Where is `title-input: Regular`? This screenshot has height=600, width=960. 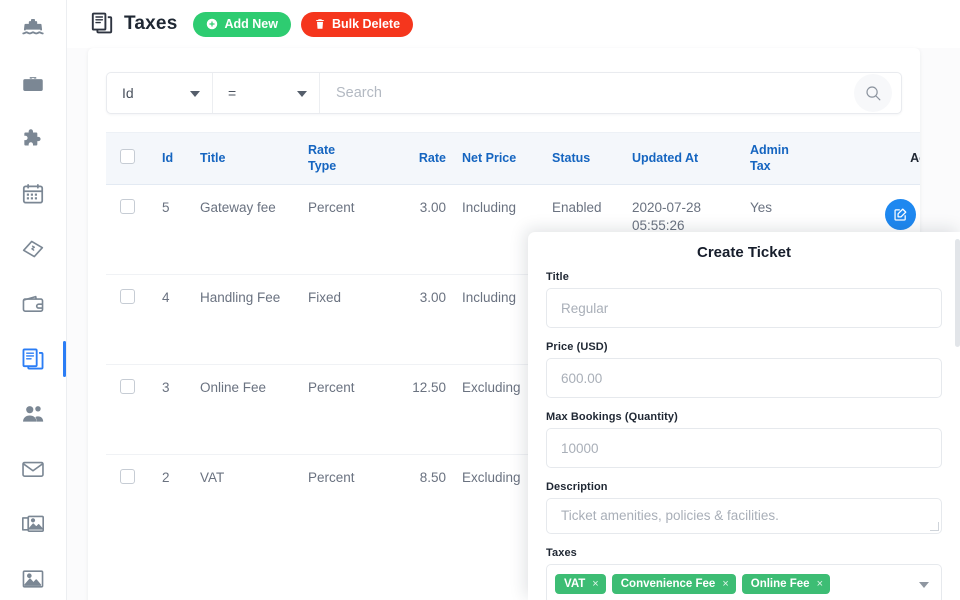 title-input: Regular is located at coordinates (744, 308).